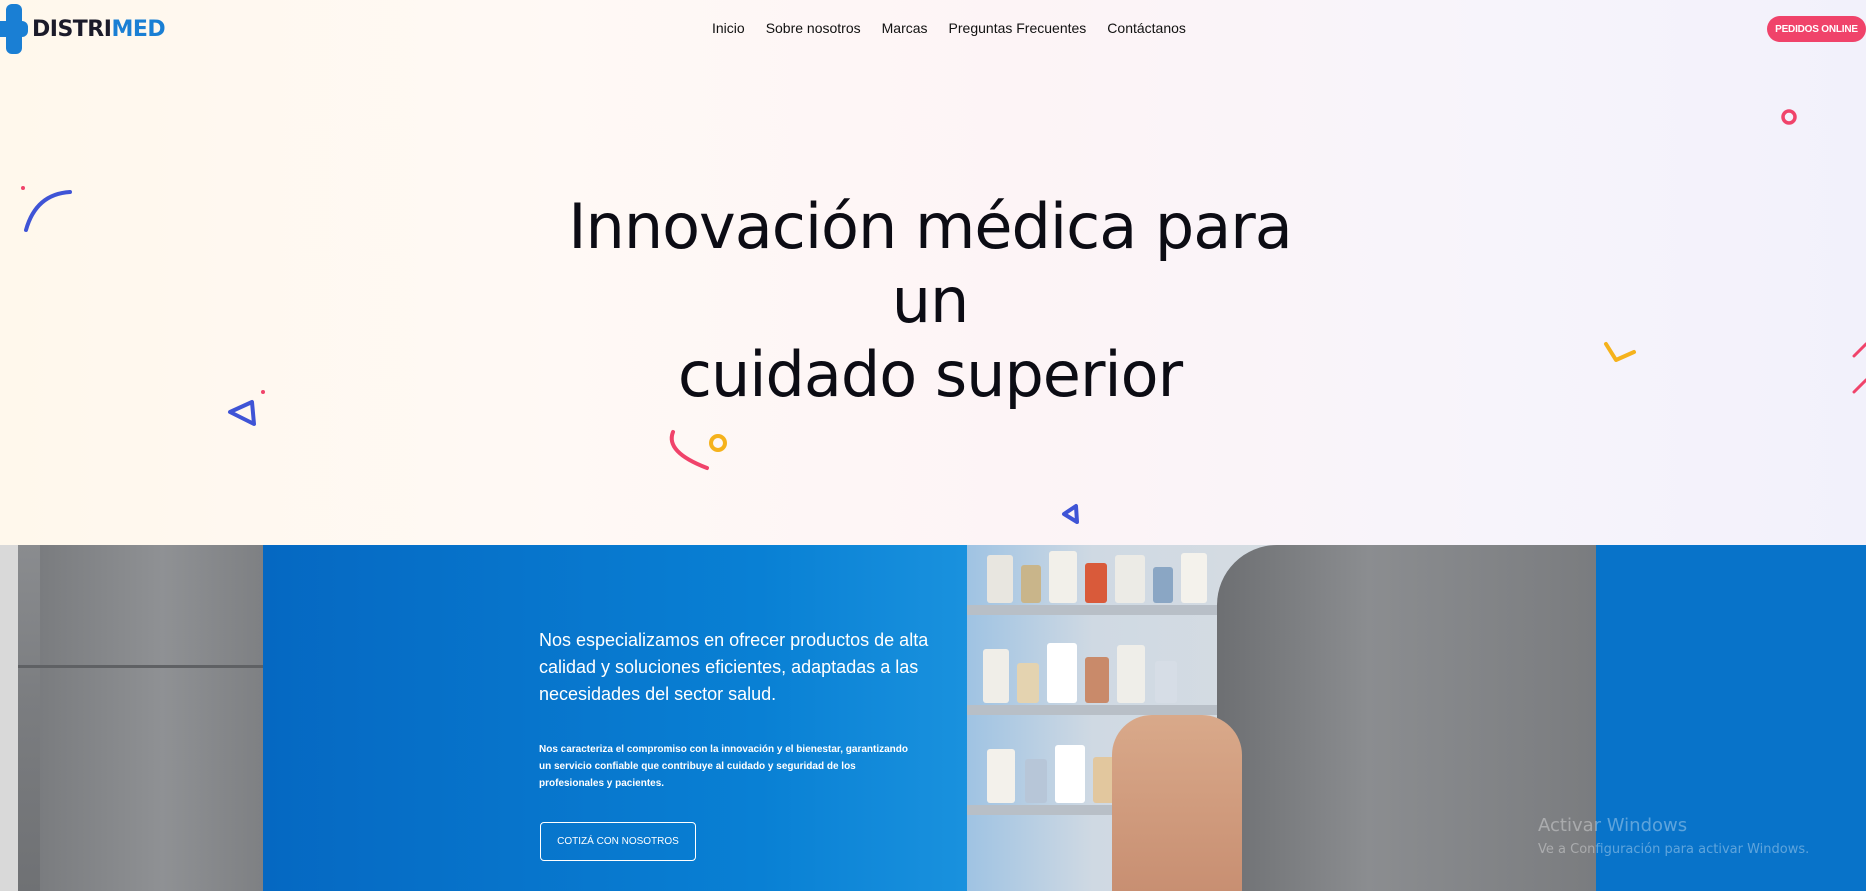 This screenshot has height=891, width=1866. I want to click on nav-link-preguntas-frecuentes: Preguntas Frecuentes, so click(1018, 28).